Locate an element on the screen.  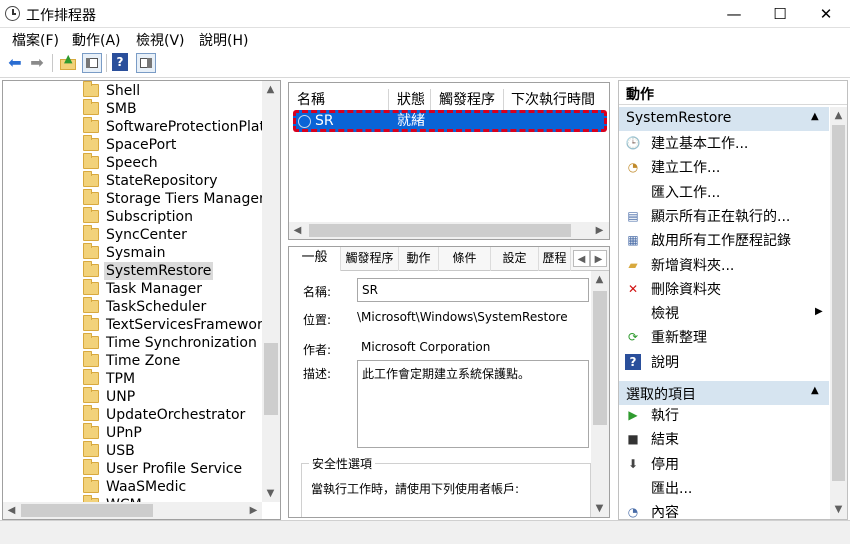
maximize-button: ☐ is located at coordinates (780, 14).